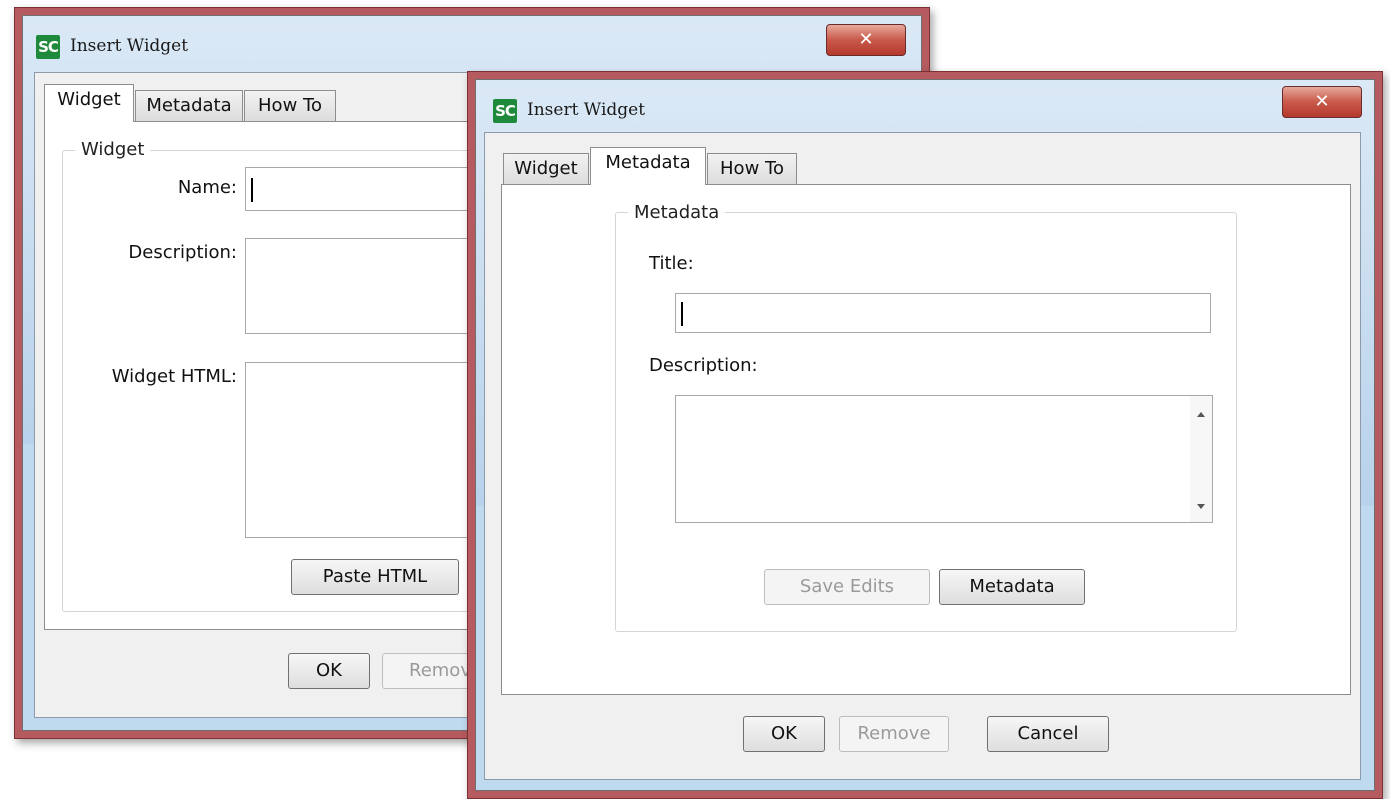  What do you see at coordinates (894, 734) in the screenshot?
I see `front-remove-button: Remove` at bounding box center [894, 734].